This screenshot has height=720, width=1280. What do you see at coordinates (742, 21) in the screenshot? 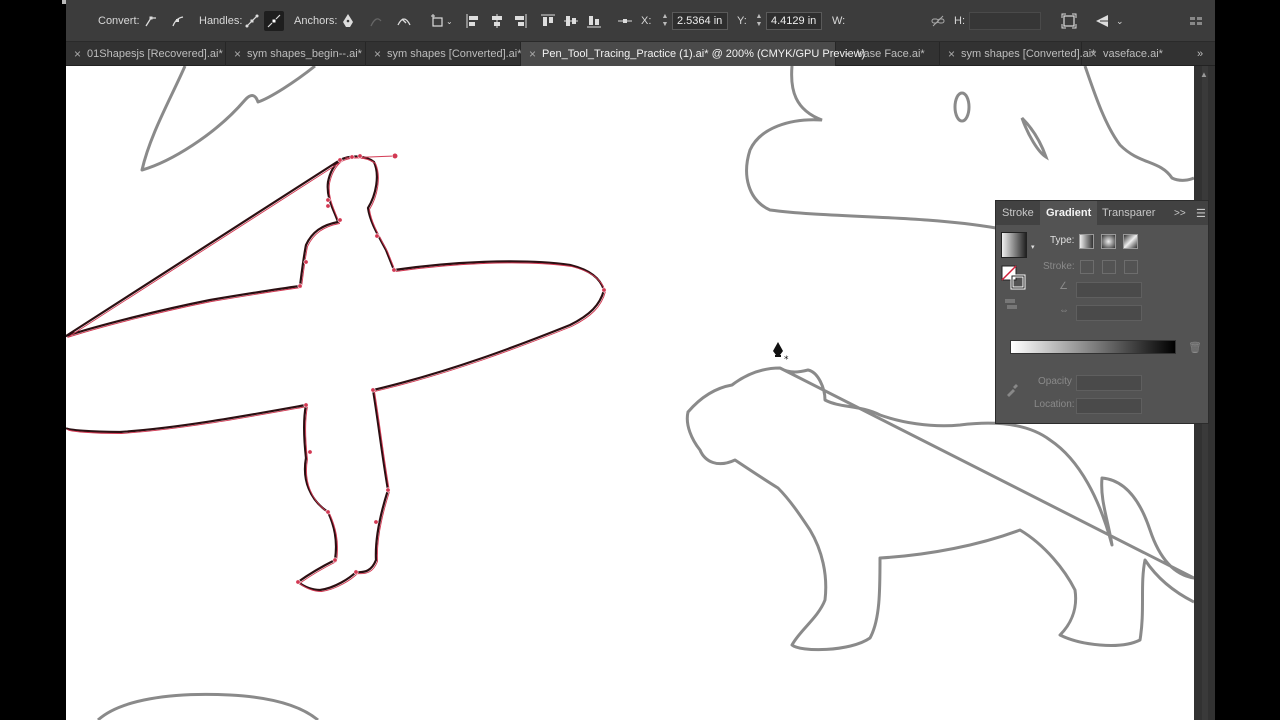
I see `y-label: Y:` at bounding box center [742, 21].